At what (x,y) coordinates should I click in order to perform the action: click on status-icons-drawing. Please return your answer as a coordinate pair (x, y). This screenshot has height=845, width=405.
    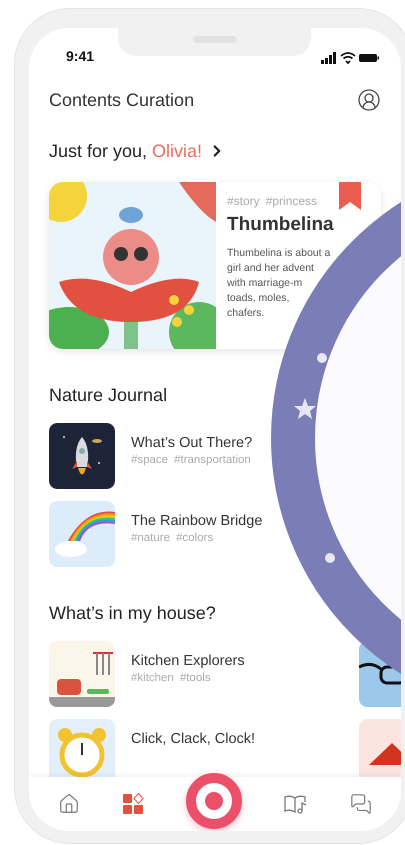
    Looking at the image, I should click on (350, 58).